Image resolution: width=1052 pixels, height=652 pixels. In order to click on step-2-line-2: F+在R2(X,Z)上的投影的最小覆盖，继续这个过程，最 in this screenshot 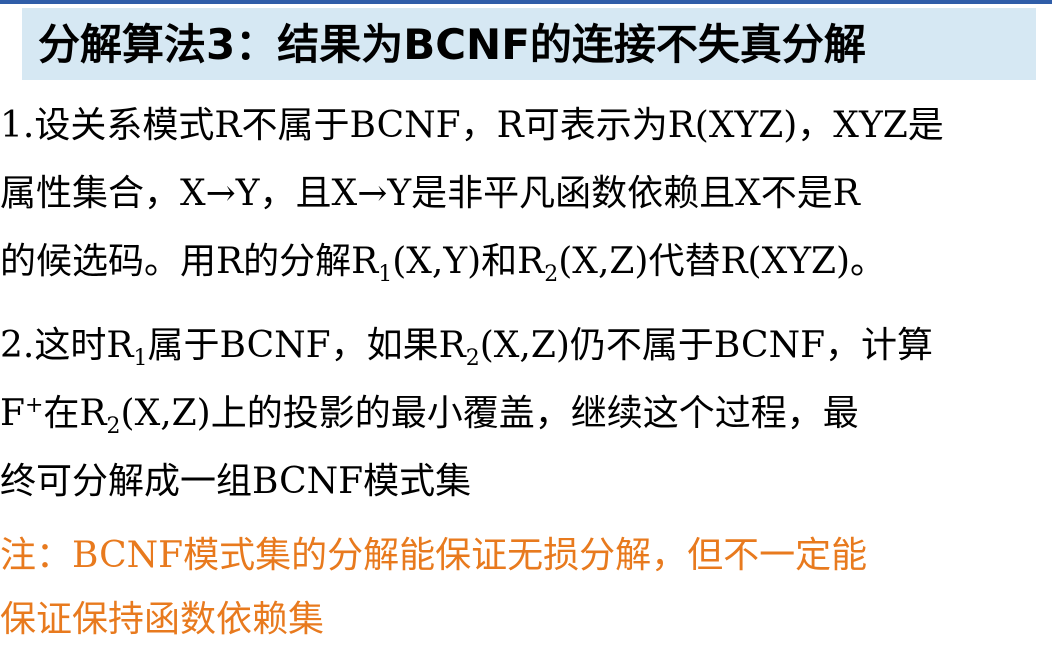, I will do `click(429, 416)`.